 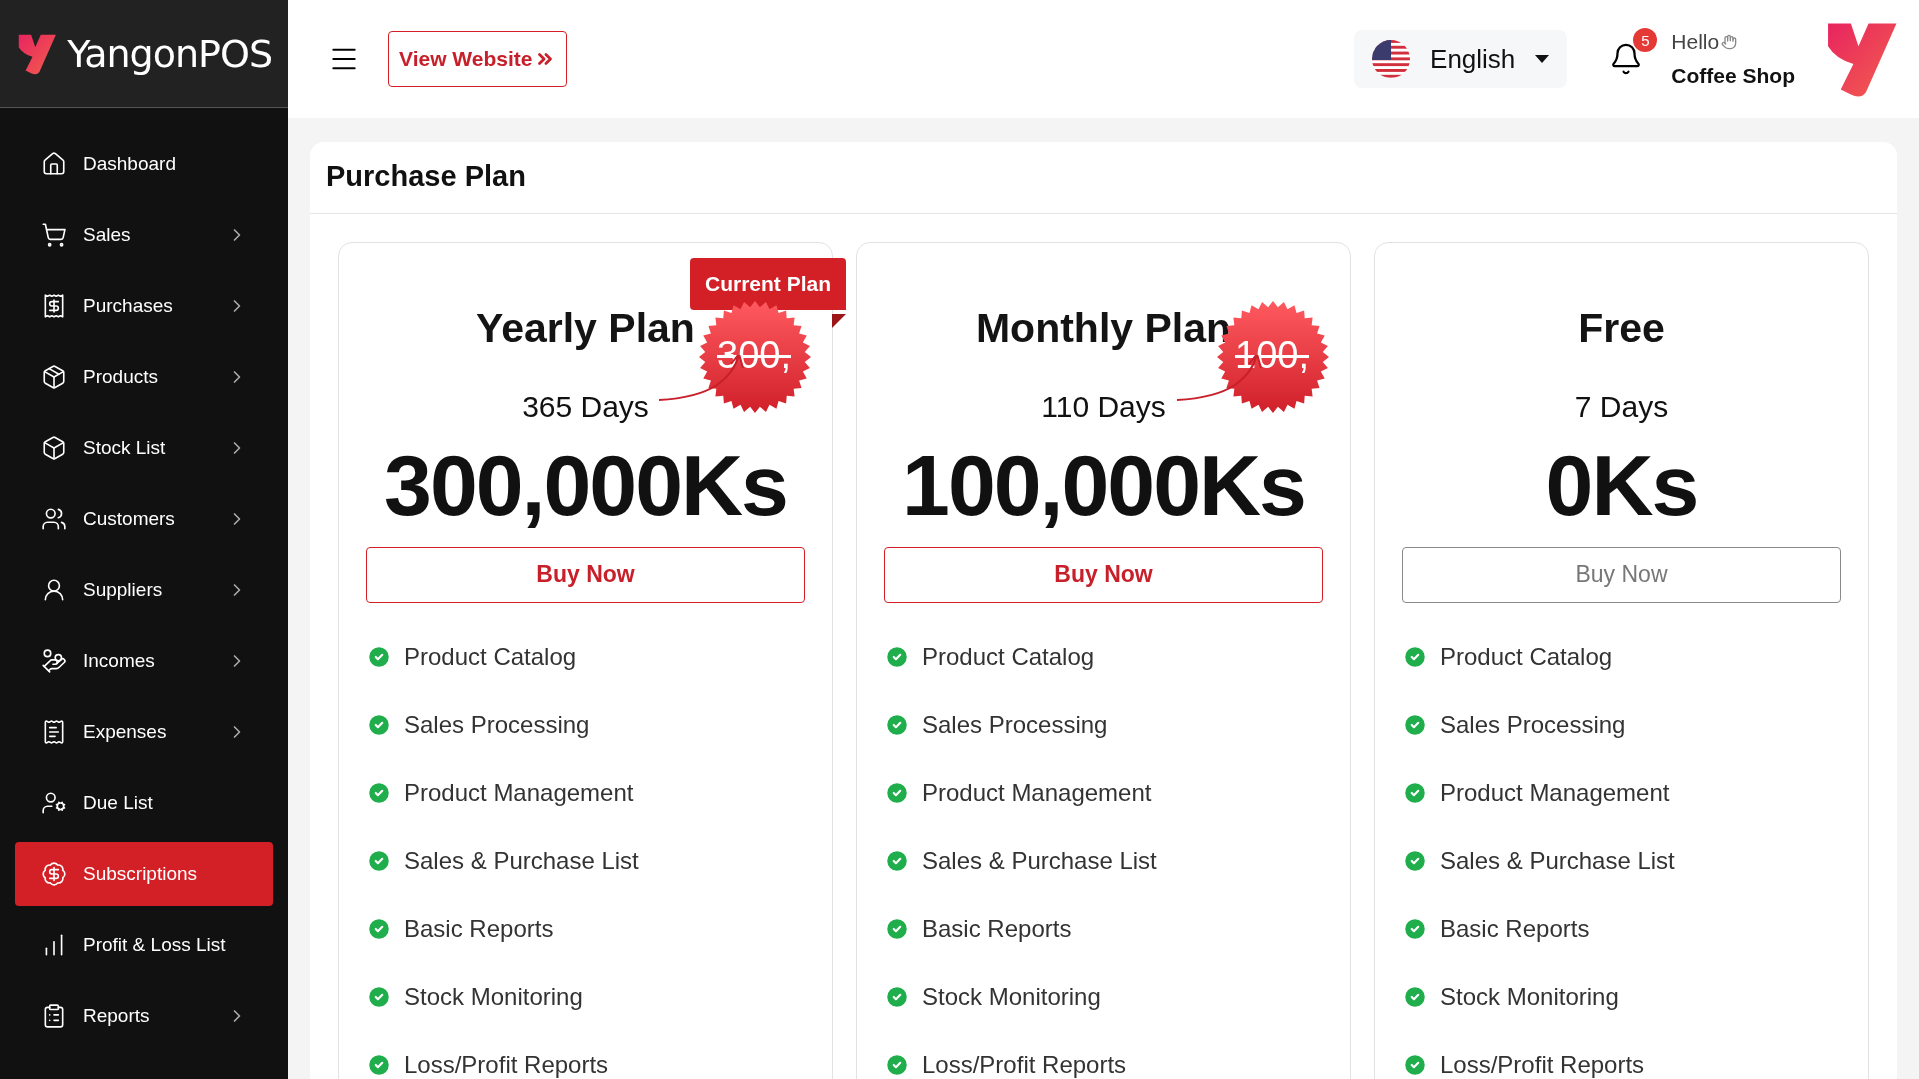 I want to click on greeting: Hello, so click(x=1733, y=42).